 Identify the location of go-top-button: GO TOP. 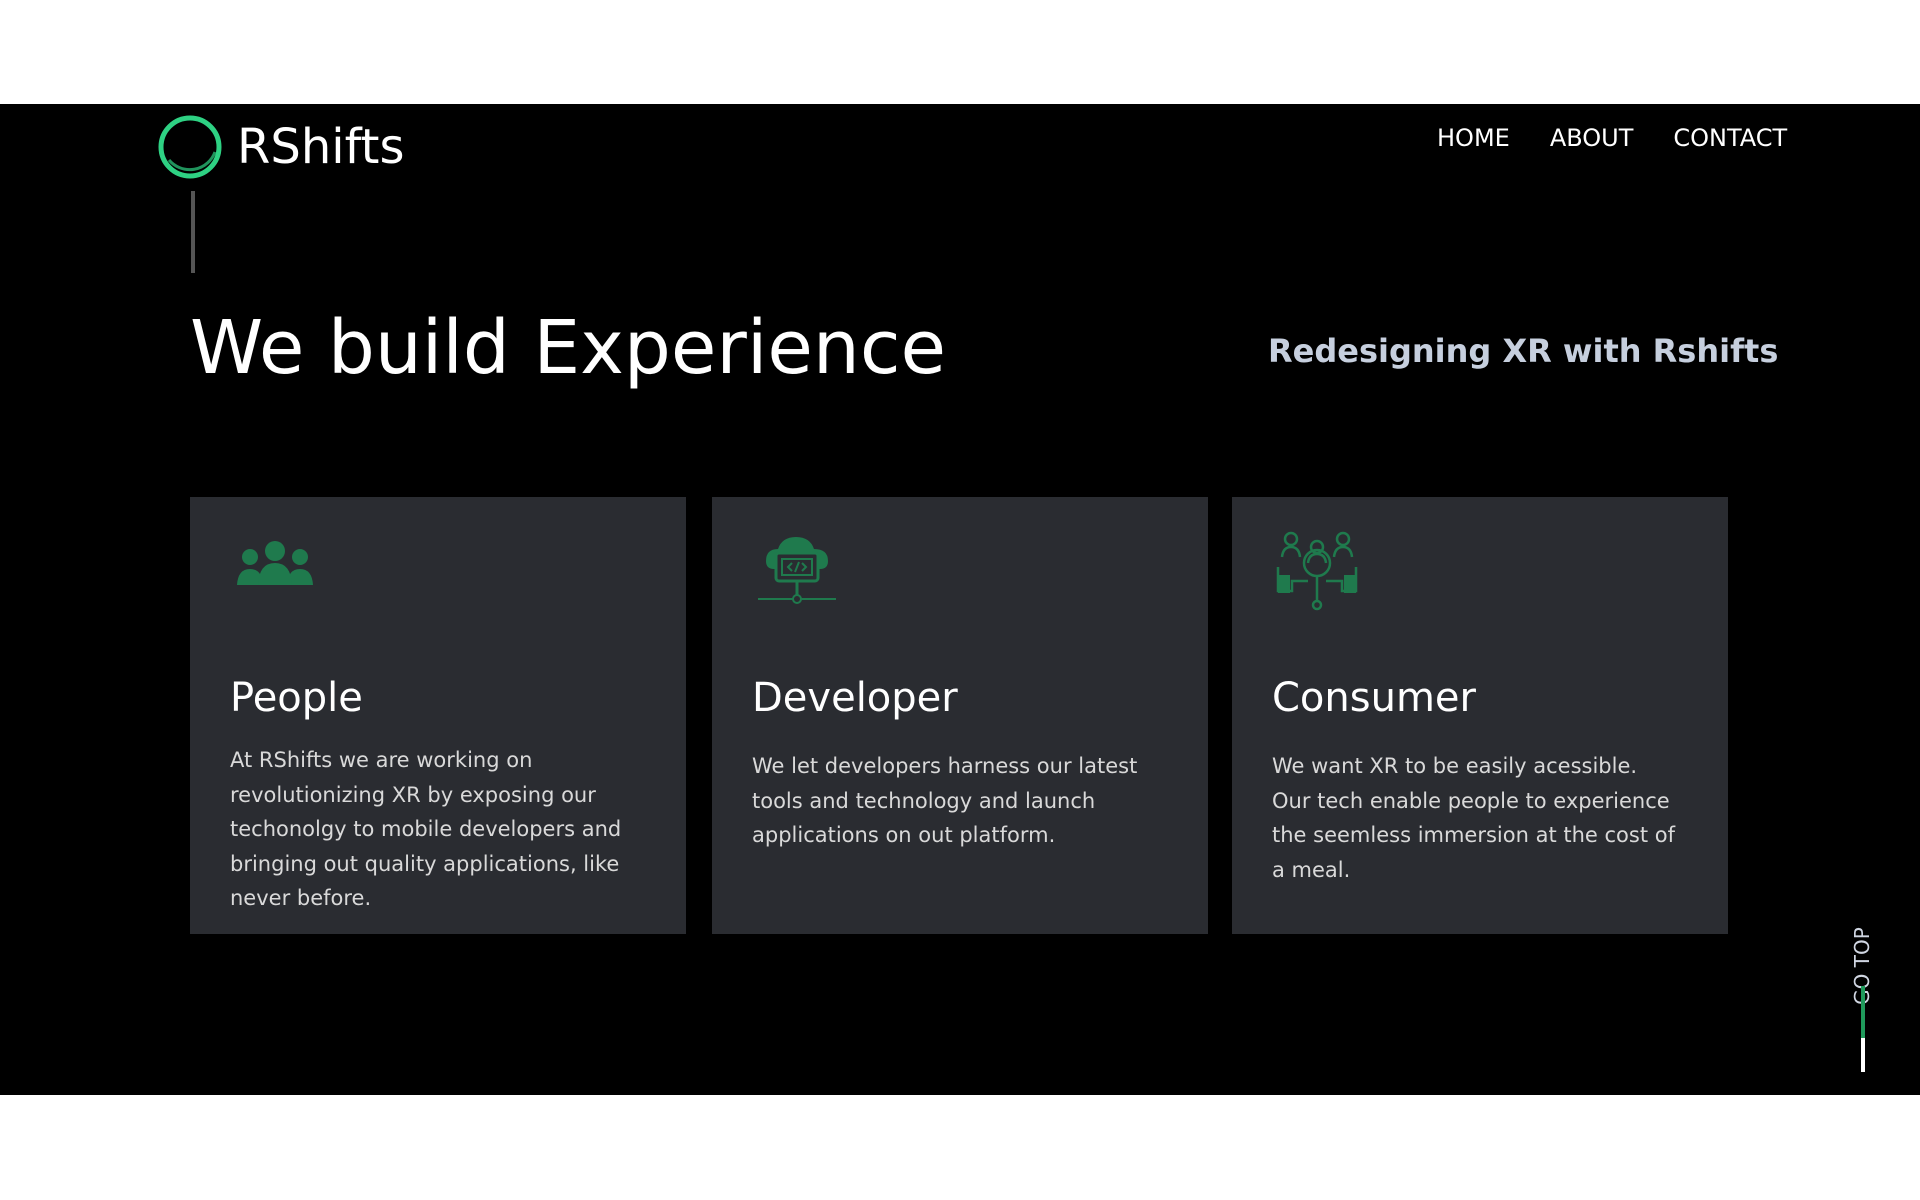
(1862, 976).